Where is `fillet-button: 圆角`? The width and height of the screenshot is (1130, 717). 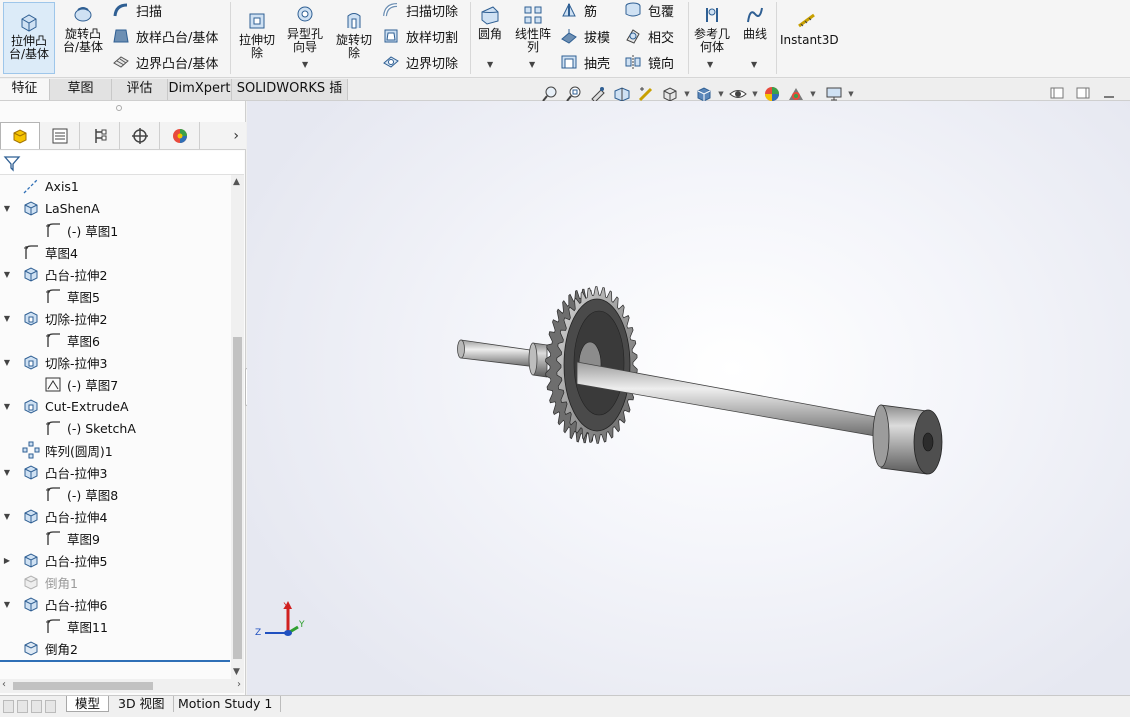 fillet-button: 圆角 is located at coordinates (490, 22).